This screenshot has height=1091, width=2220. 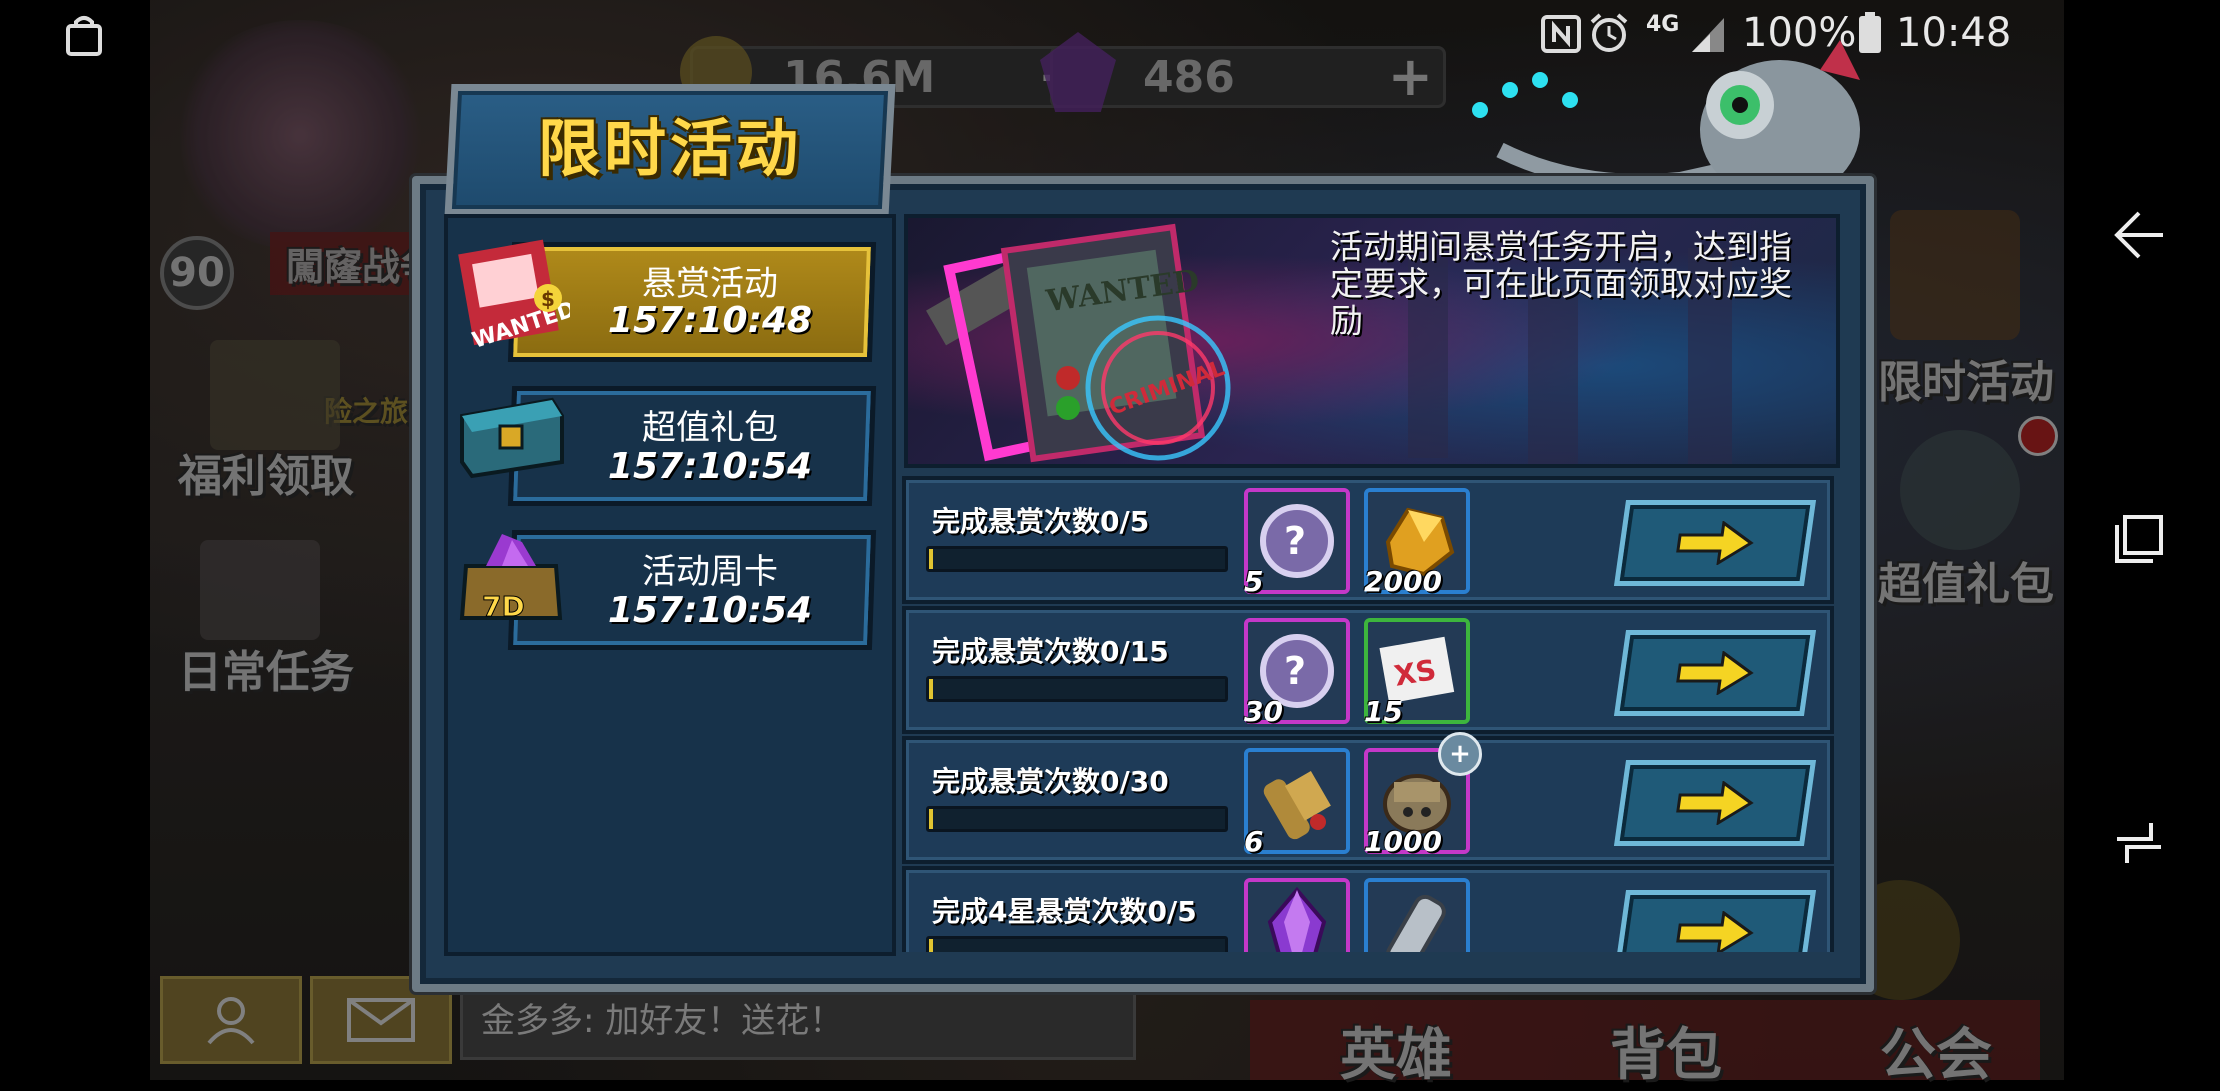 I want to click on tab-heroes: 英雄, so click(x=1396, y=1050).